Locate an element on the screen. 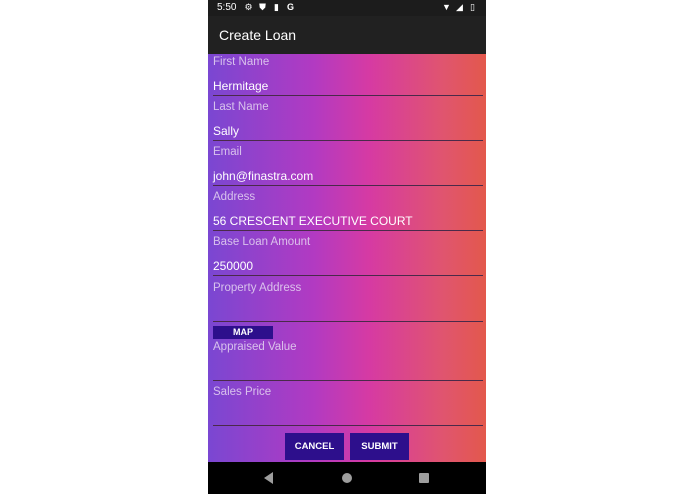 The width and height of the screenshot is (695, 494). gear-icon: ⚙ is located at coordinates (248, 7).